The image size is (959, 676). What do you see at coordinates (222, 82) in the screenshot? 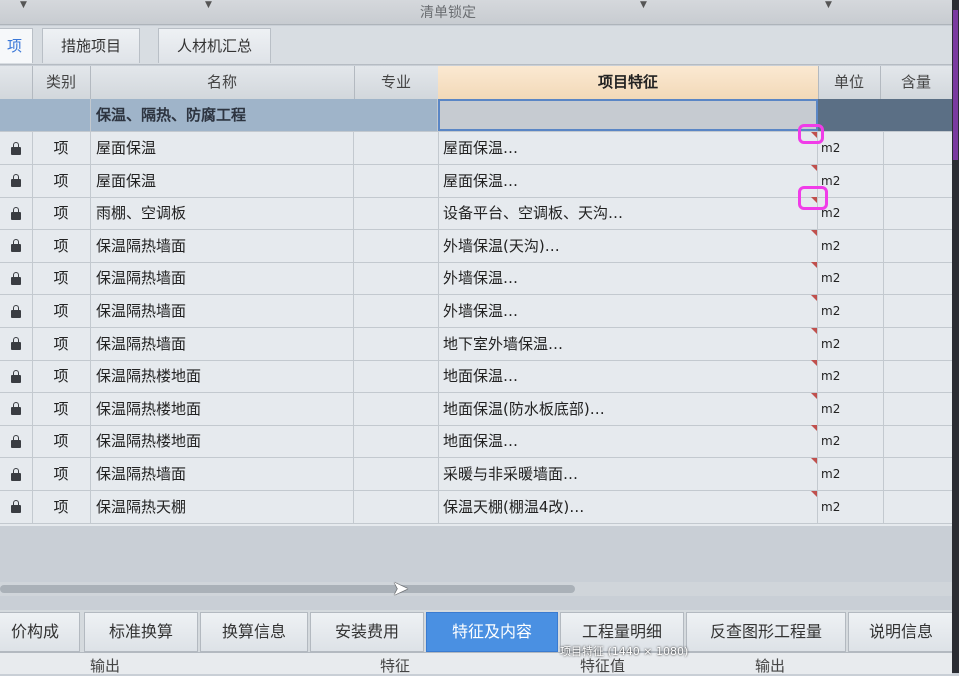
I see `header-name: 名称` at bounding box center [222, 82].